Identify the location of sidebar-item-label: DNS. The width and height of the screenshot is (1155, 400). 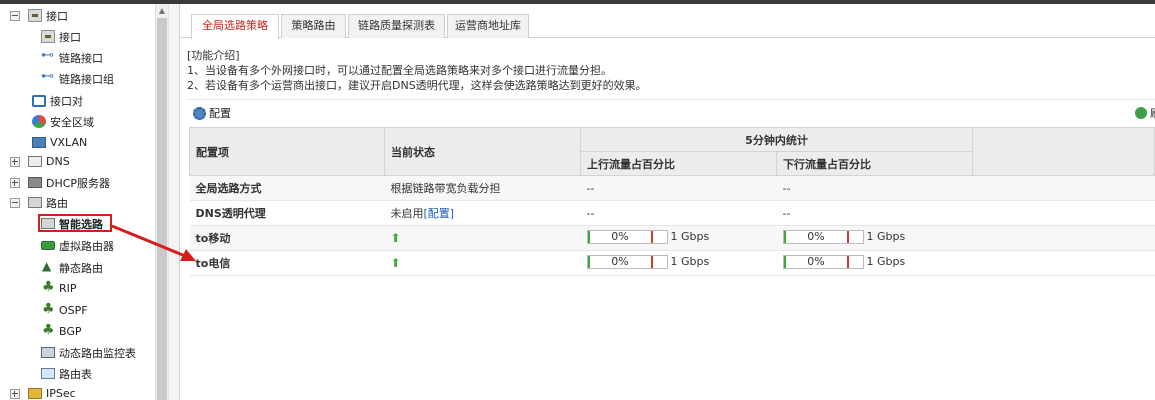
(58, 161).